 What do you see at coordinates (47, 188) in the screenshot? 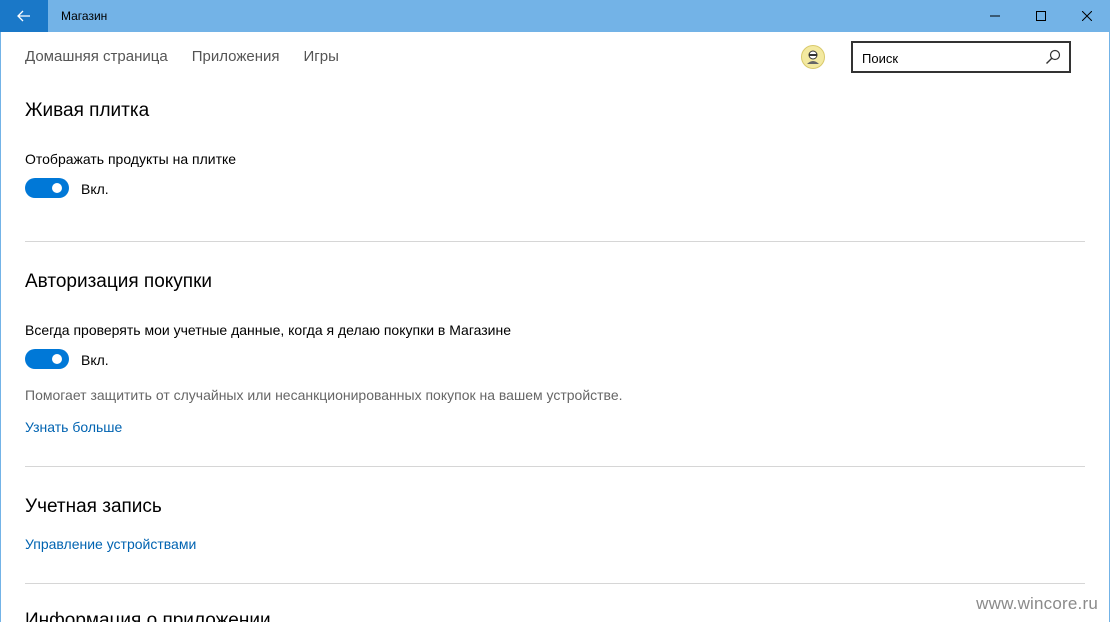
I see `live-tile-toggle` at bounding box center [47, 188].